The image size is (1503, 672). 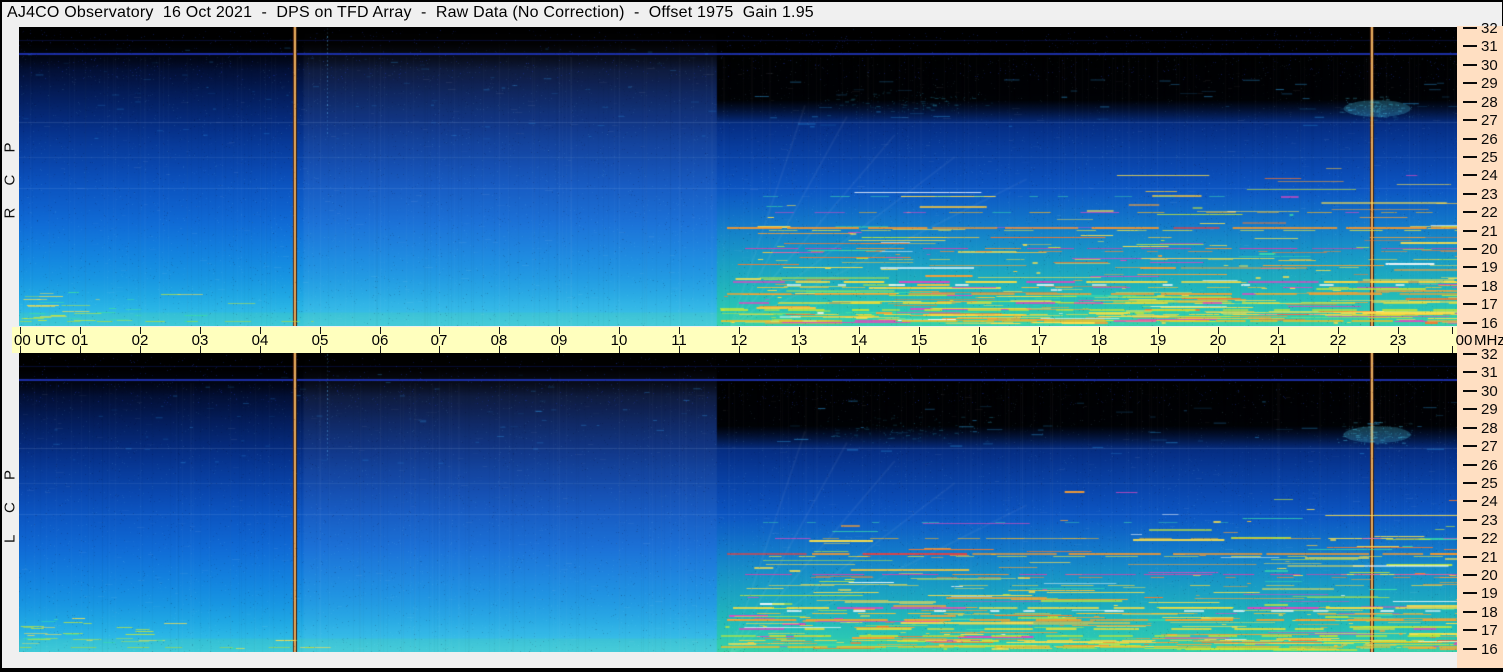 I want to click on freq-label-lcp-22: 22, so click(x=1489, y=538).